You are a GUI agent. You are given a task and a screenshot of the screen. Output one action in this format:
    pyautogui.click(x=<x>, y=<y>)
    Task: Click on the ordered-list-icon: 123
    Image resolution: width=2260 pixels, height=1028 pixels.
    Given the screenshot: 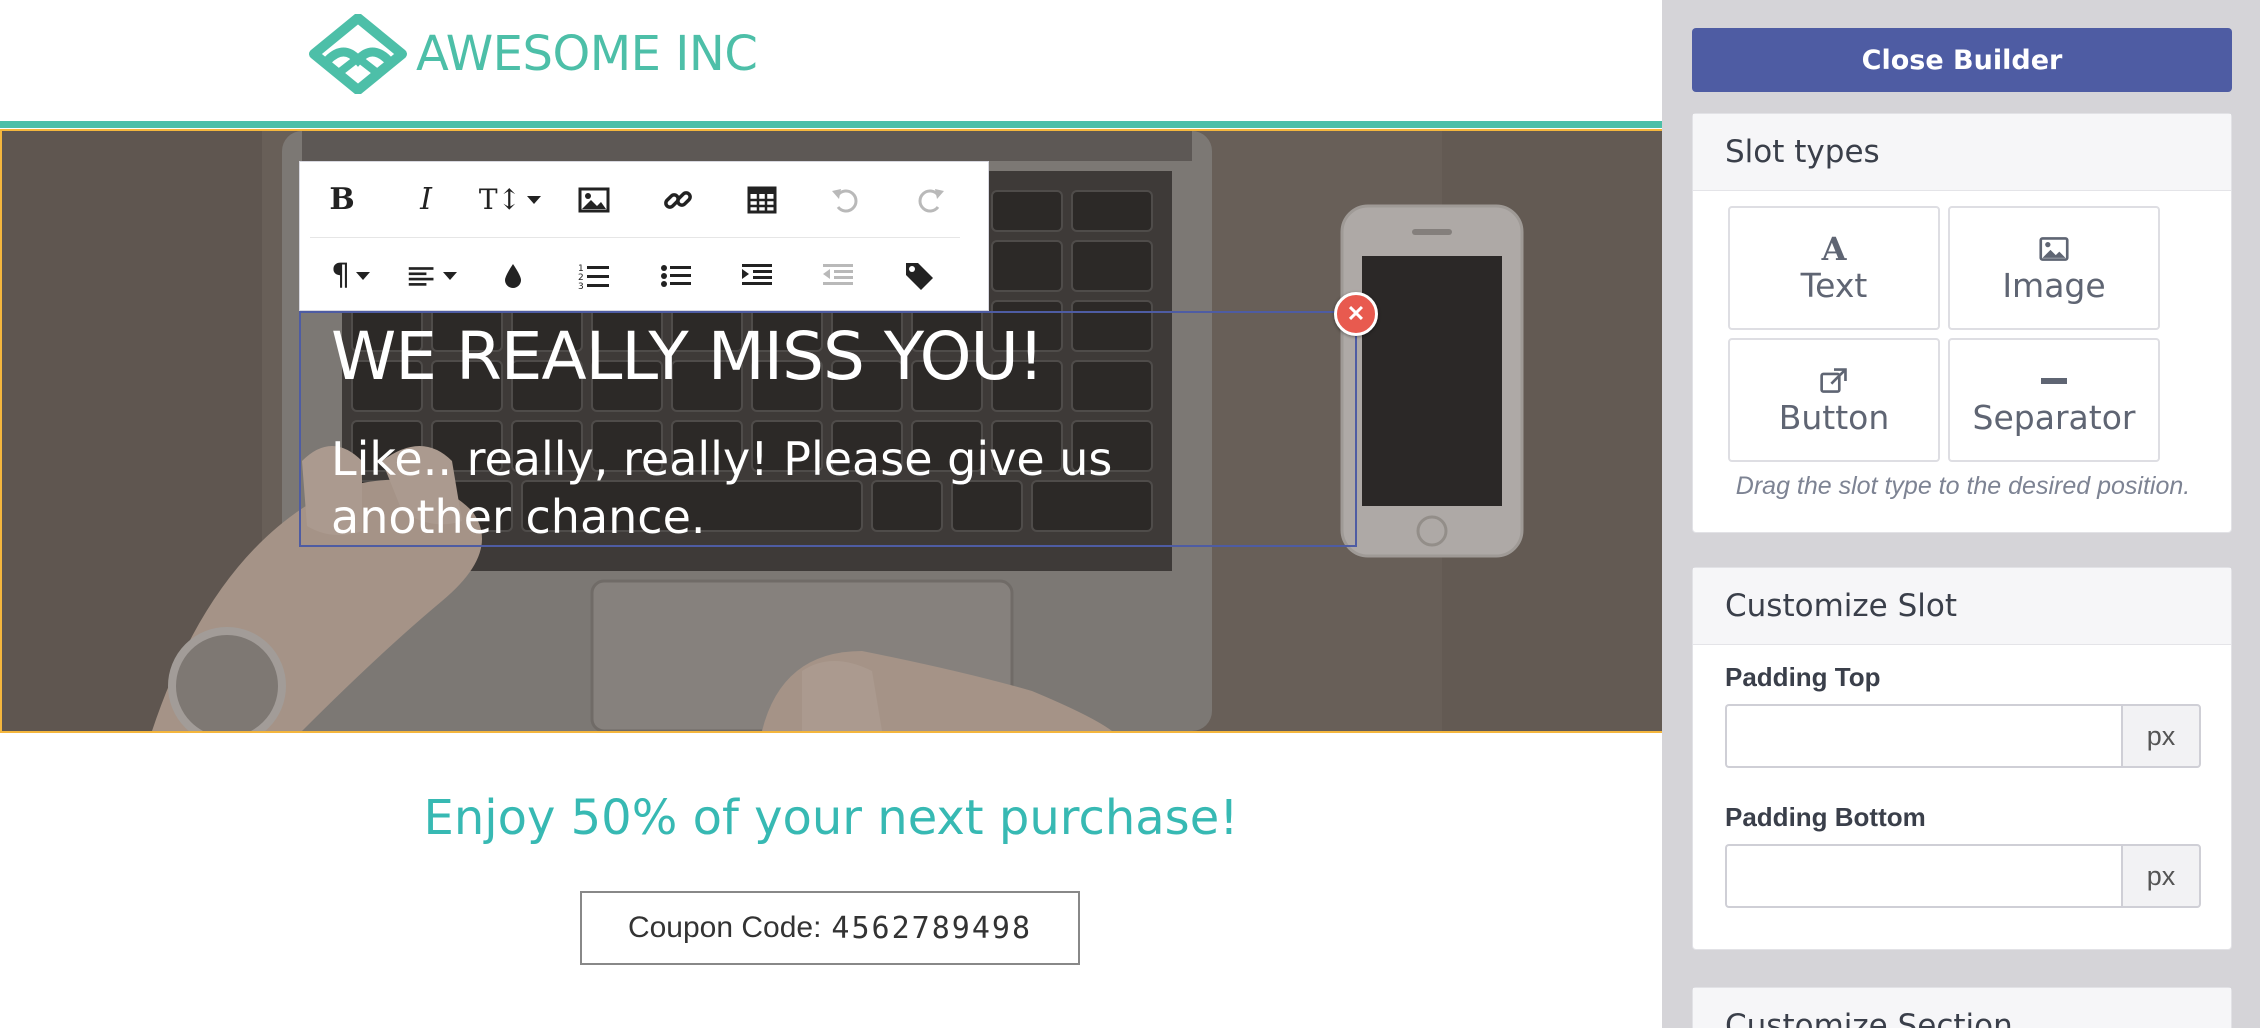 What is the action you would take?
    pyautogui.click(x=594, y=276)
    